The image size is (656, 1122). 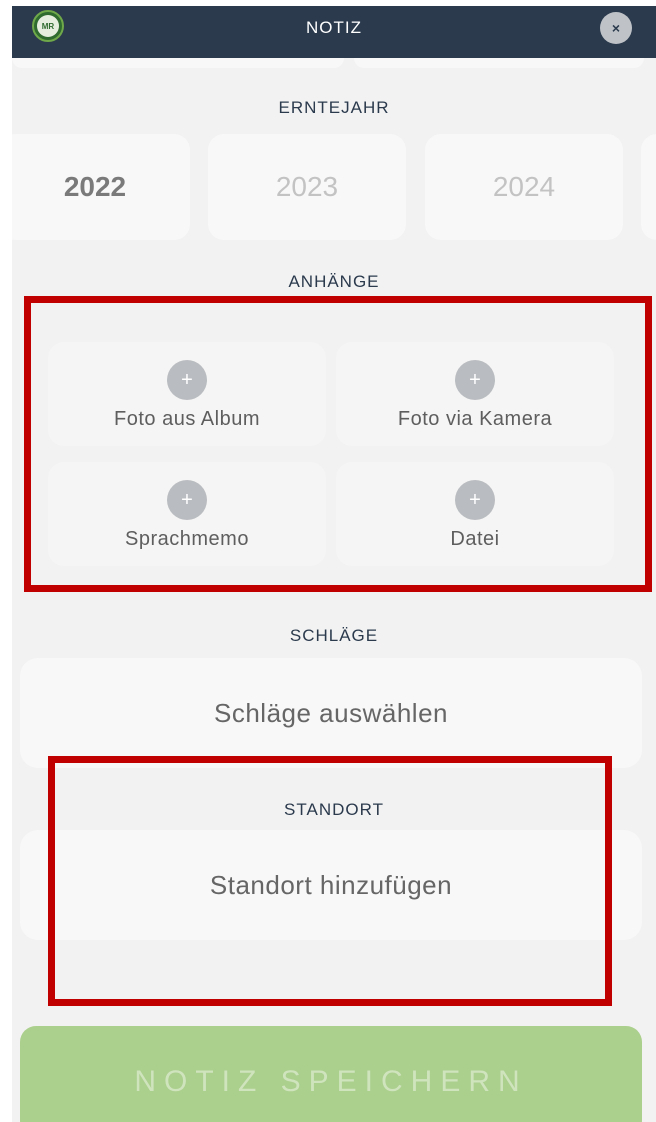 I want to click on harvest-year-label: ERNTEJAHR, so click(x=334, y=107).